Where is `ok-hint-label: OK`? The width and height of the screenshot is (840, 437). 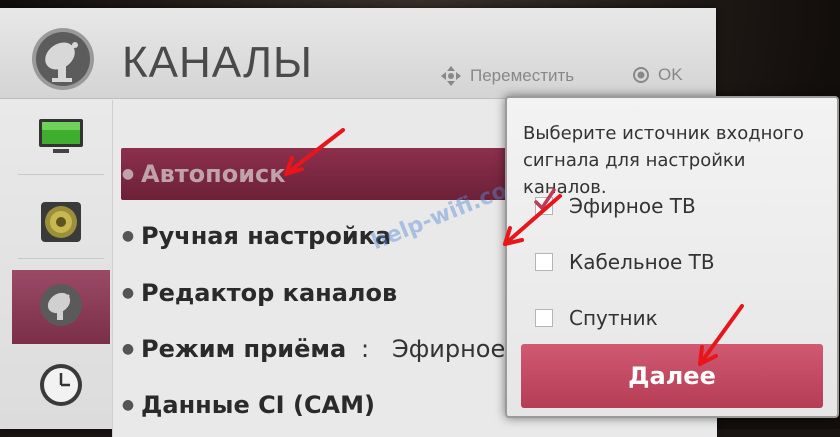
ok-hint-label: OK is located at coordinates (670, 74).